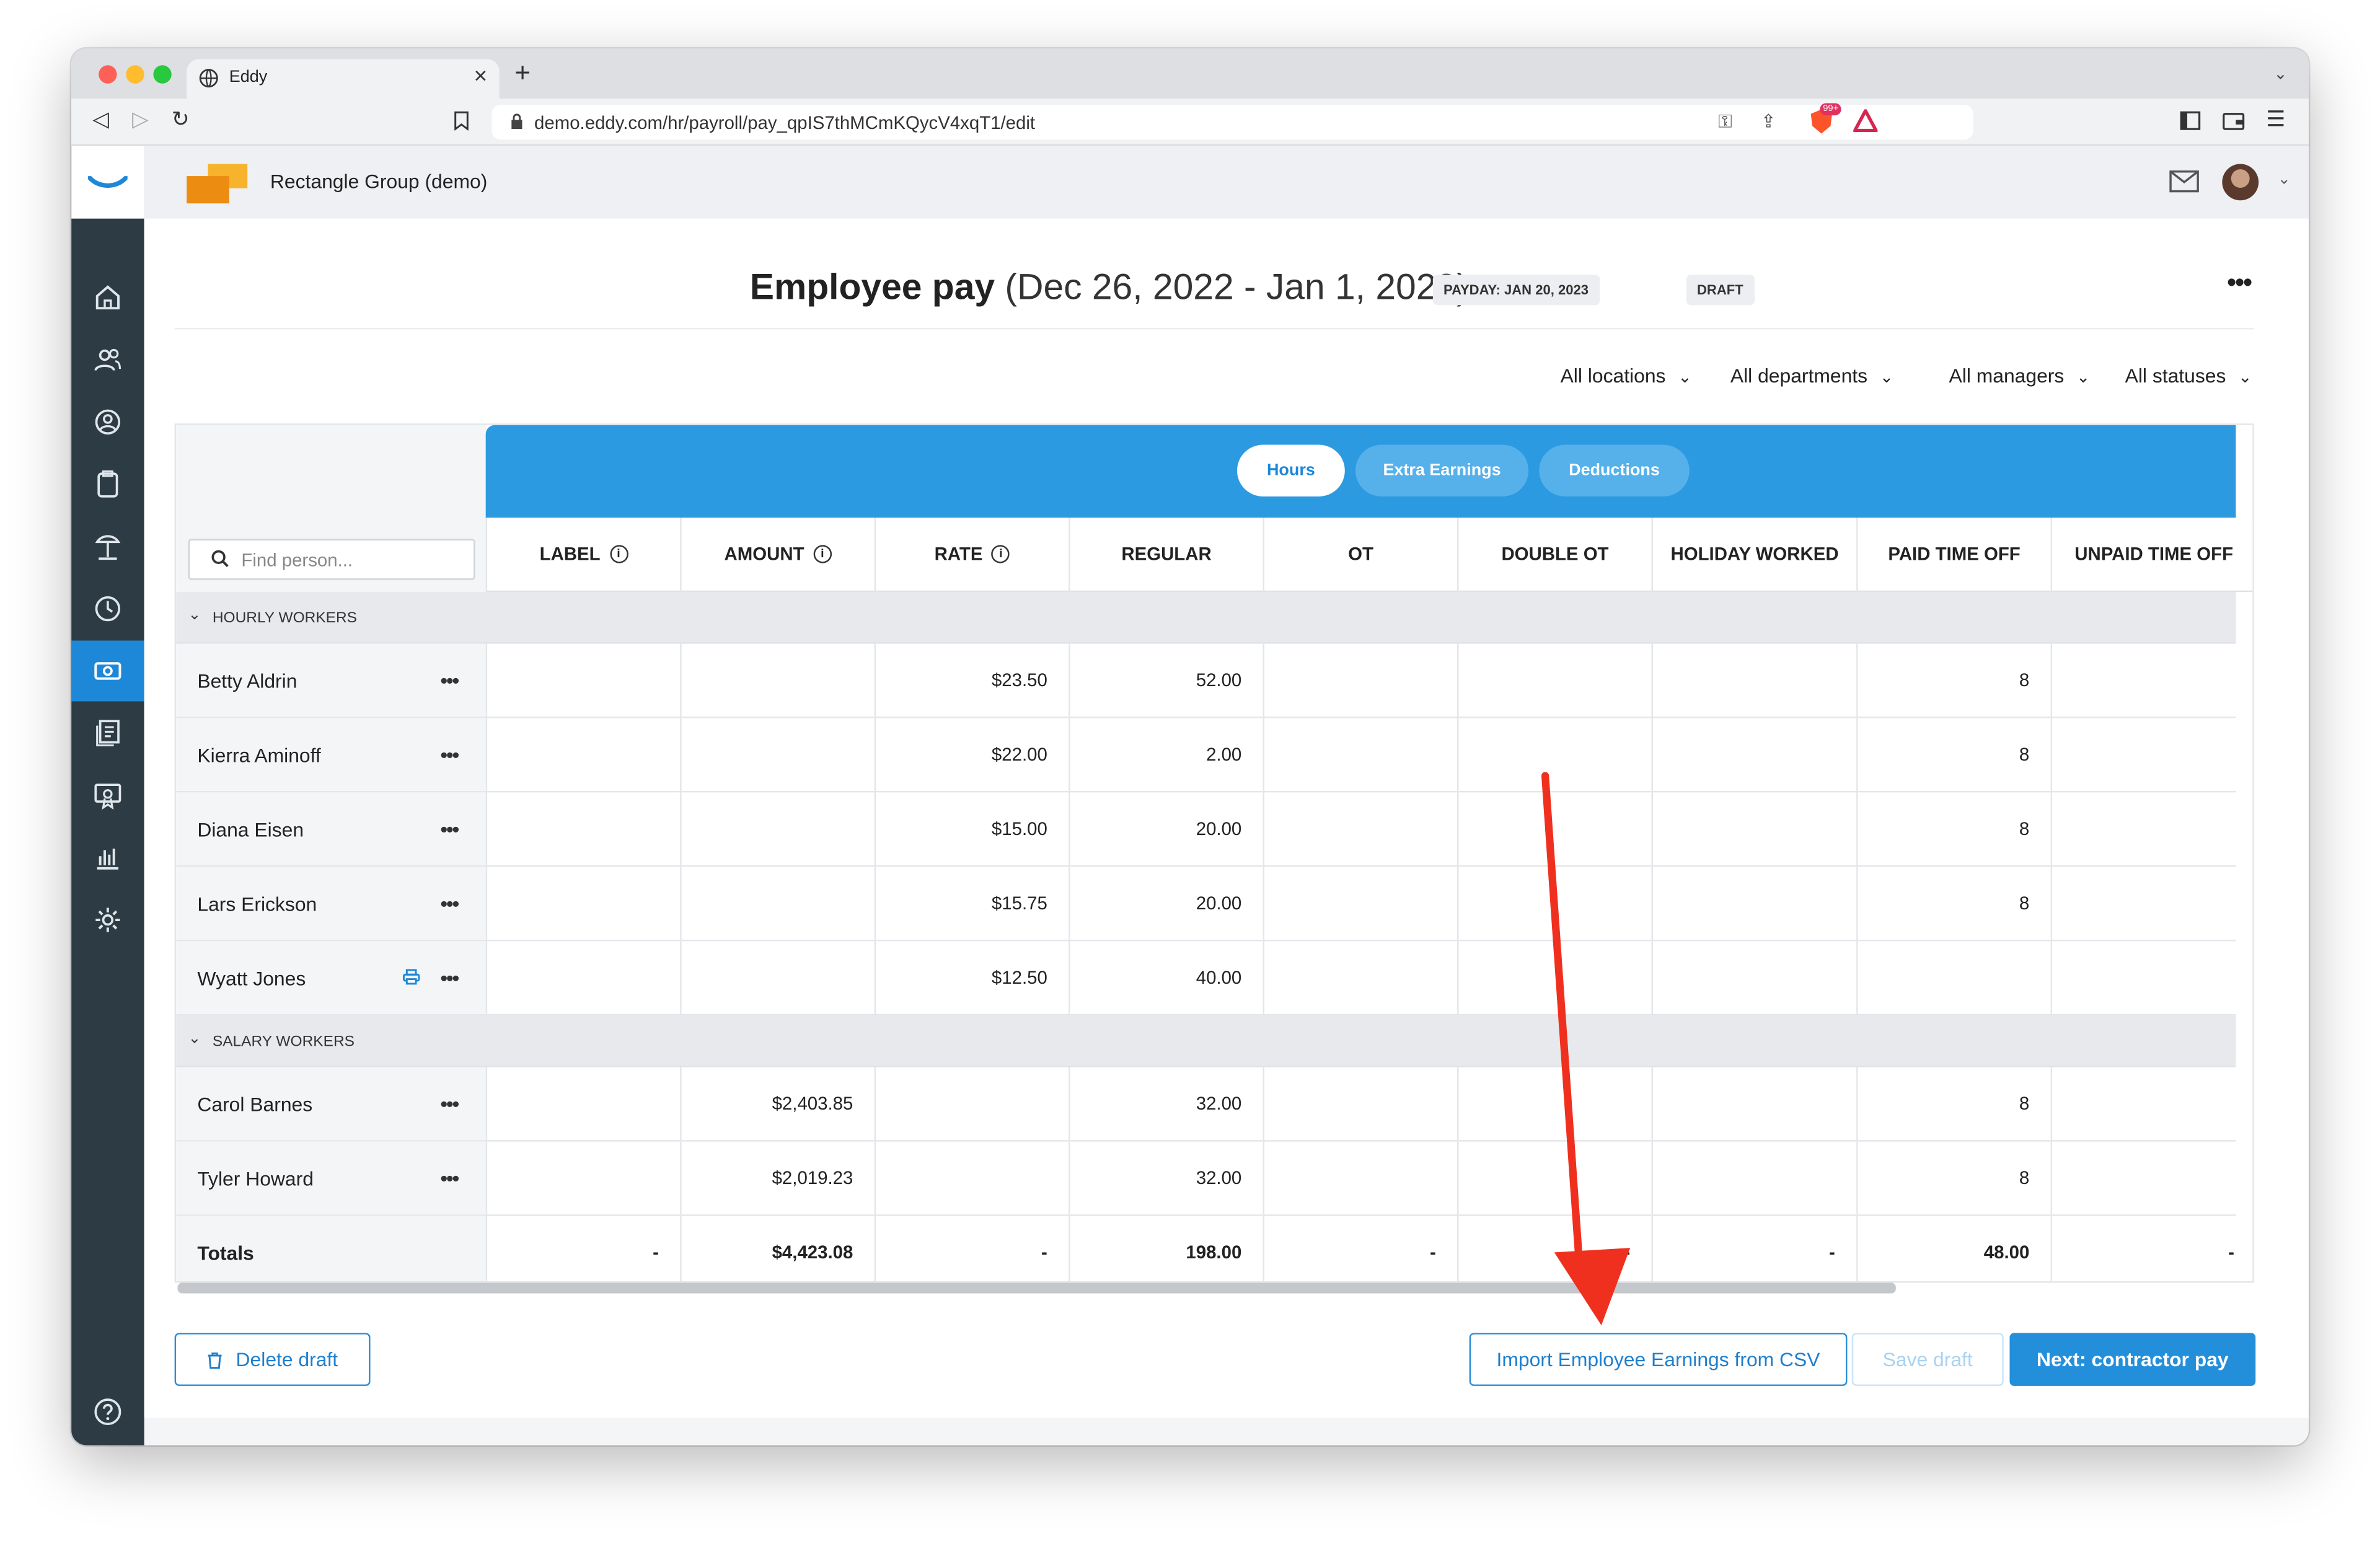 This screenshot has width=2380, height=1541. I want to click on column-header-ot: OT, so click(1360, 555).